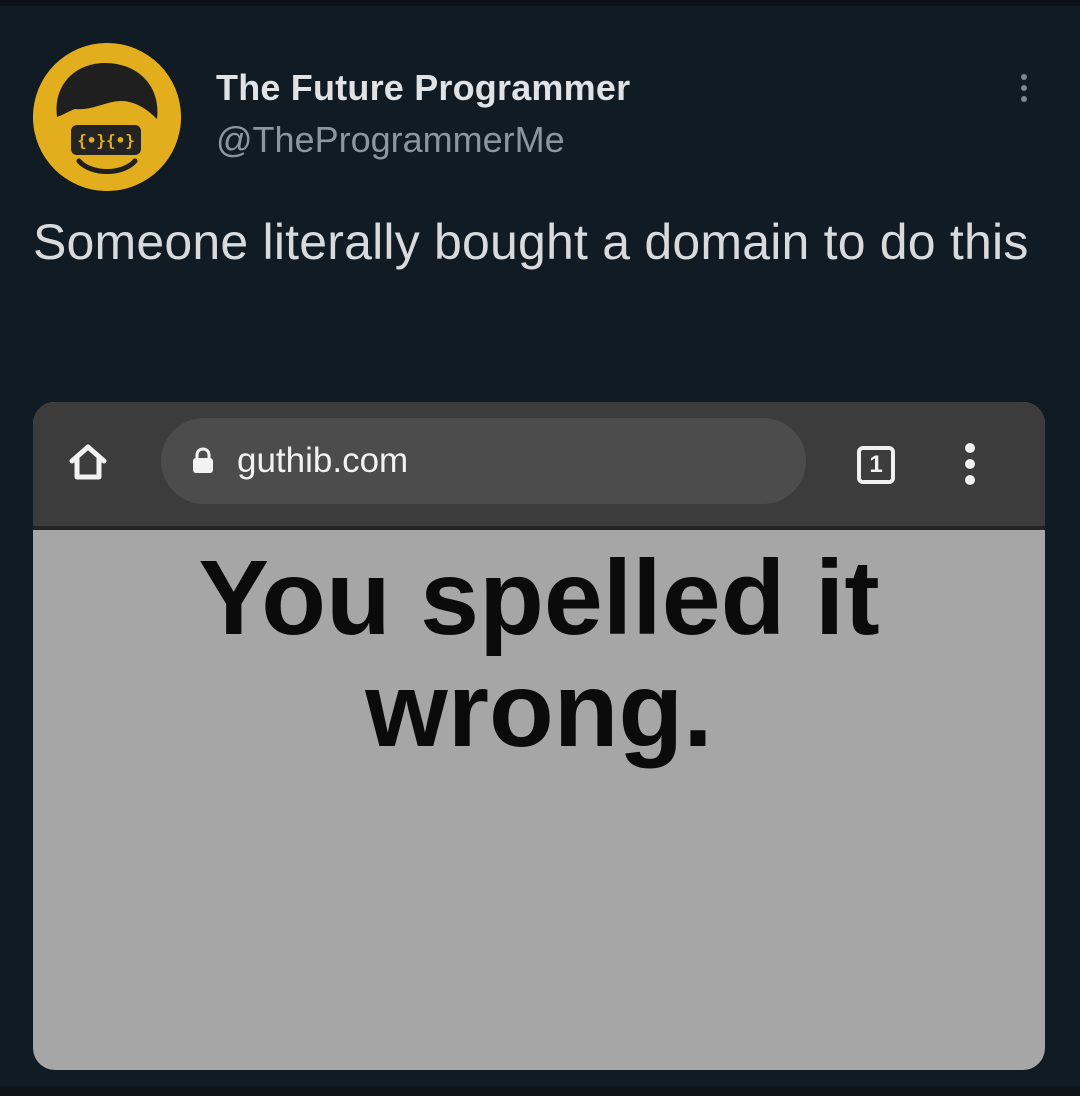 The image size is (1080, 1096). I want to click on author-handle: @TheProgrammerMe, so click(423, 140).